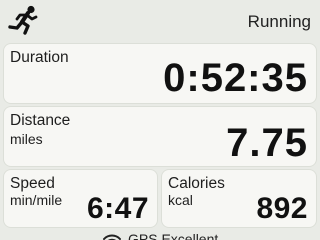 This screenshot has width=320, height=240. What do you see at coordinates (279, 22) in the screenshot?
I see `activity-type: Running` at bounding box center [279, 22].